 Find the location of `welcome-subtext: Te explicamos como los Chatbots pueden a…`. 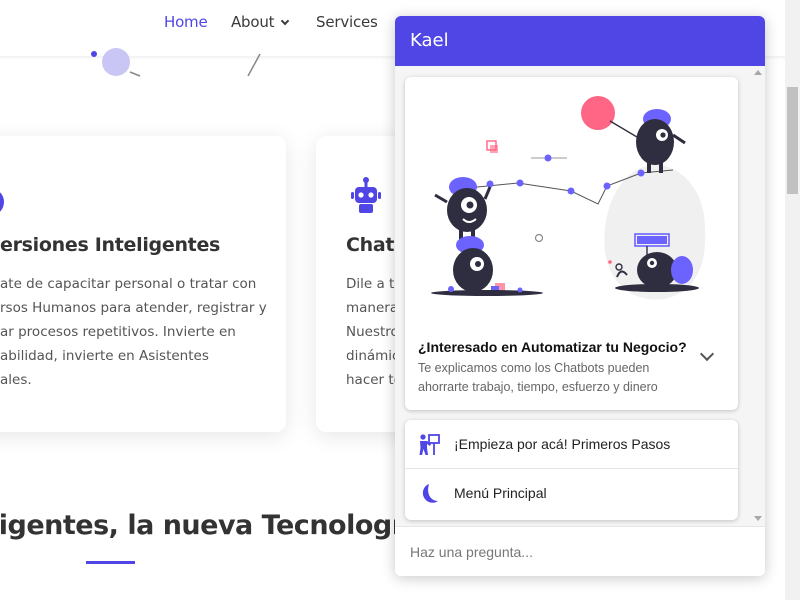

welcome-subtext: Te explicamos como los Chatbots pueden a… is located at coordinates (538, 377).